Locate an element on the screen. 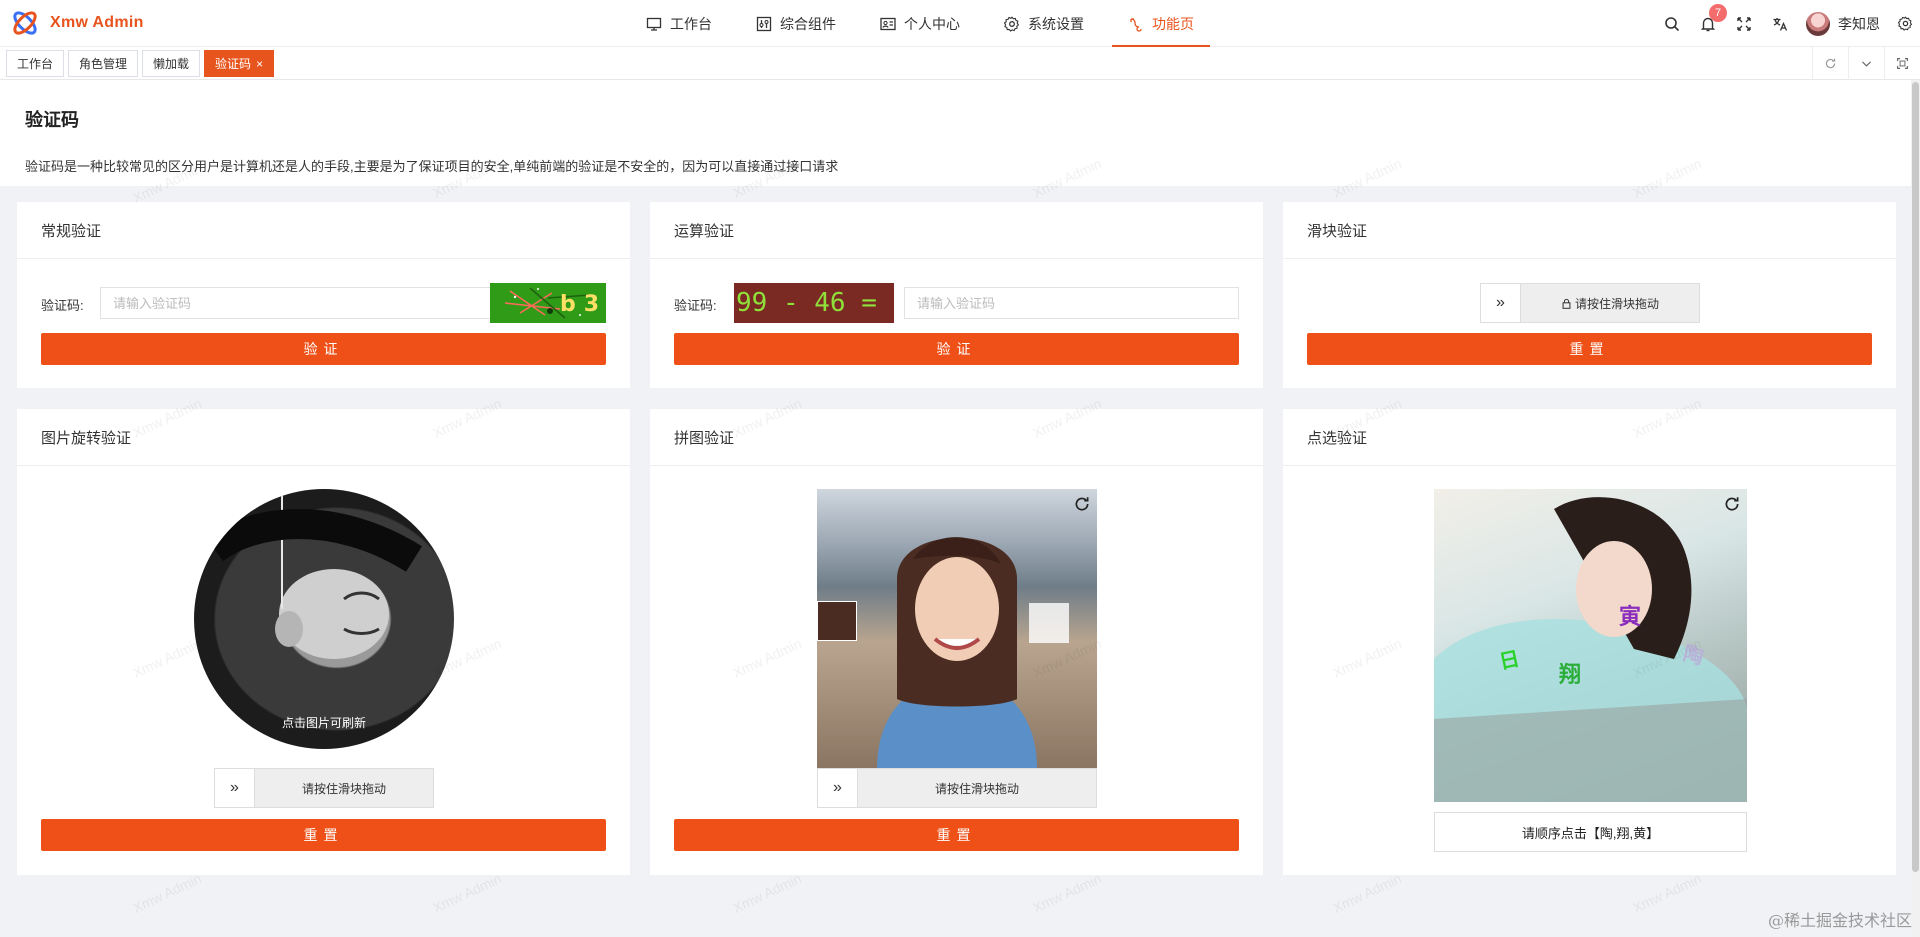 Image resolution: width=1920 pixels, height=937 pixels. search-button is located at coordinates (1672, 23).